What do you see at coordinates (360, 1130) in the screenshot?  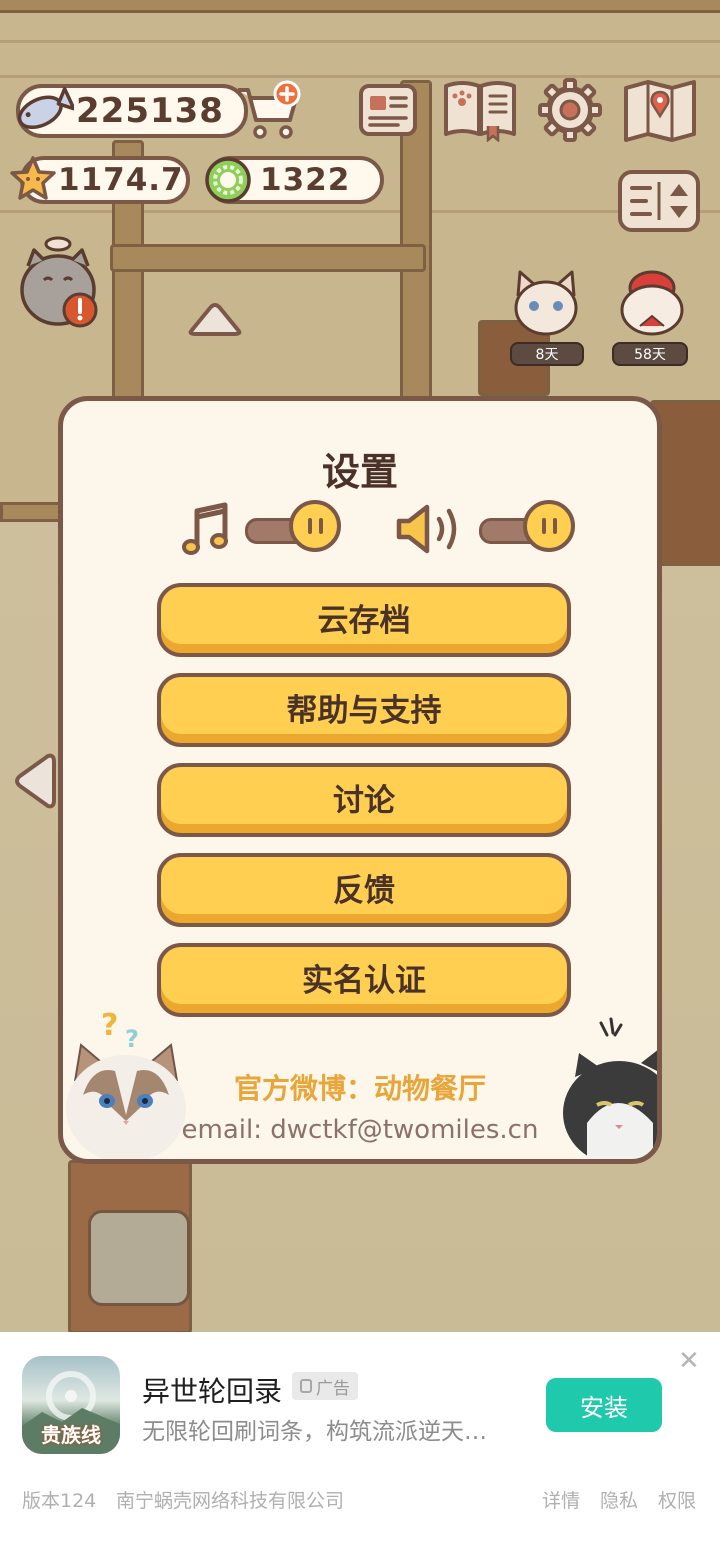 I see `contact-email-text: email: dwctkf@twomiles.cn` at bounding box center [360, 1130].